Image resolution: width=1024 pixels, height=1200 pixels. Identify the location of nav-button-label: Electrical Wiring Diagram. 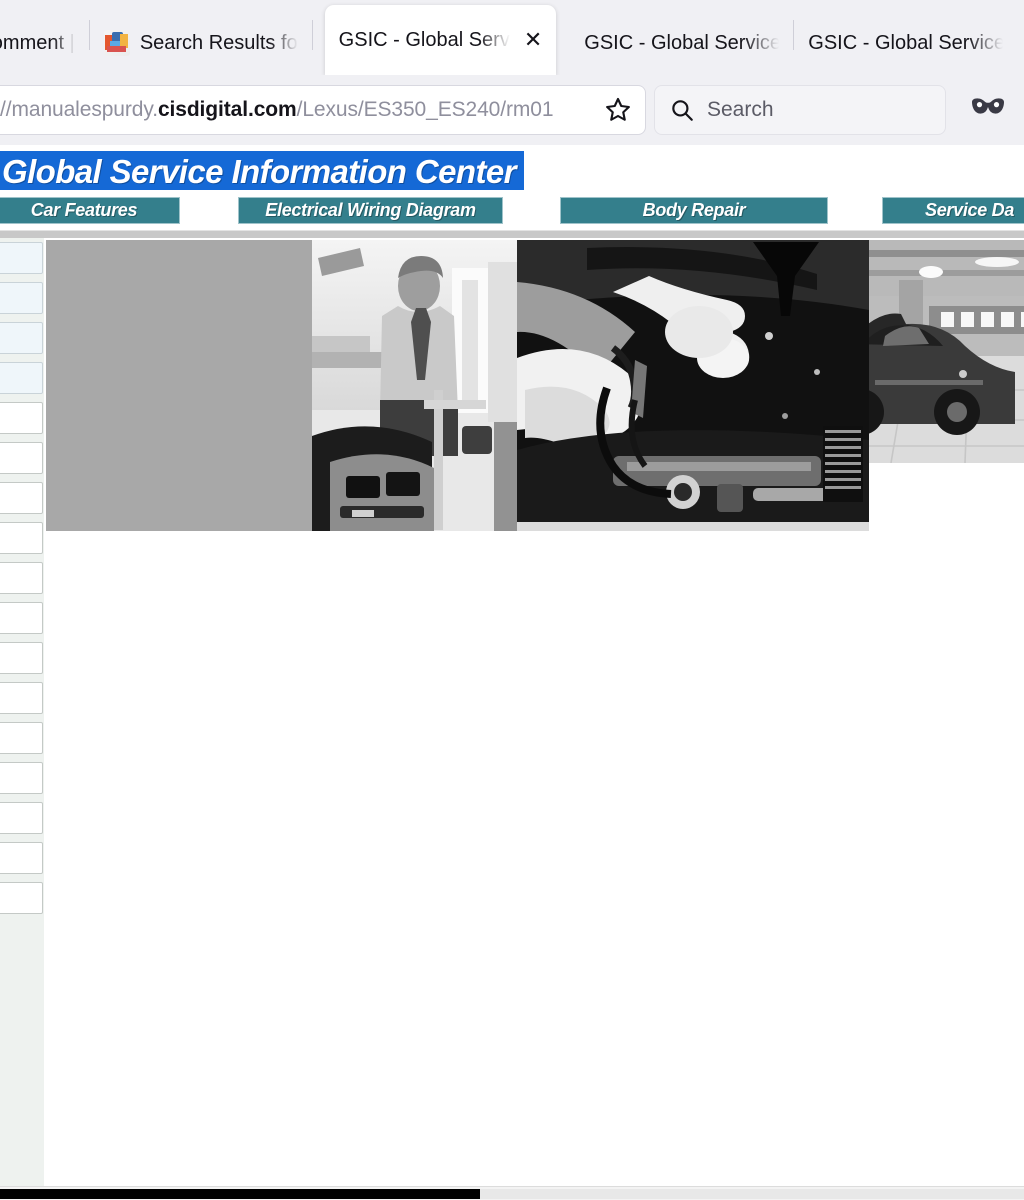
(370, 210).